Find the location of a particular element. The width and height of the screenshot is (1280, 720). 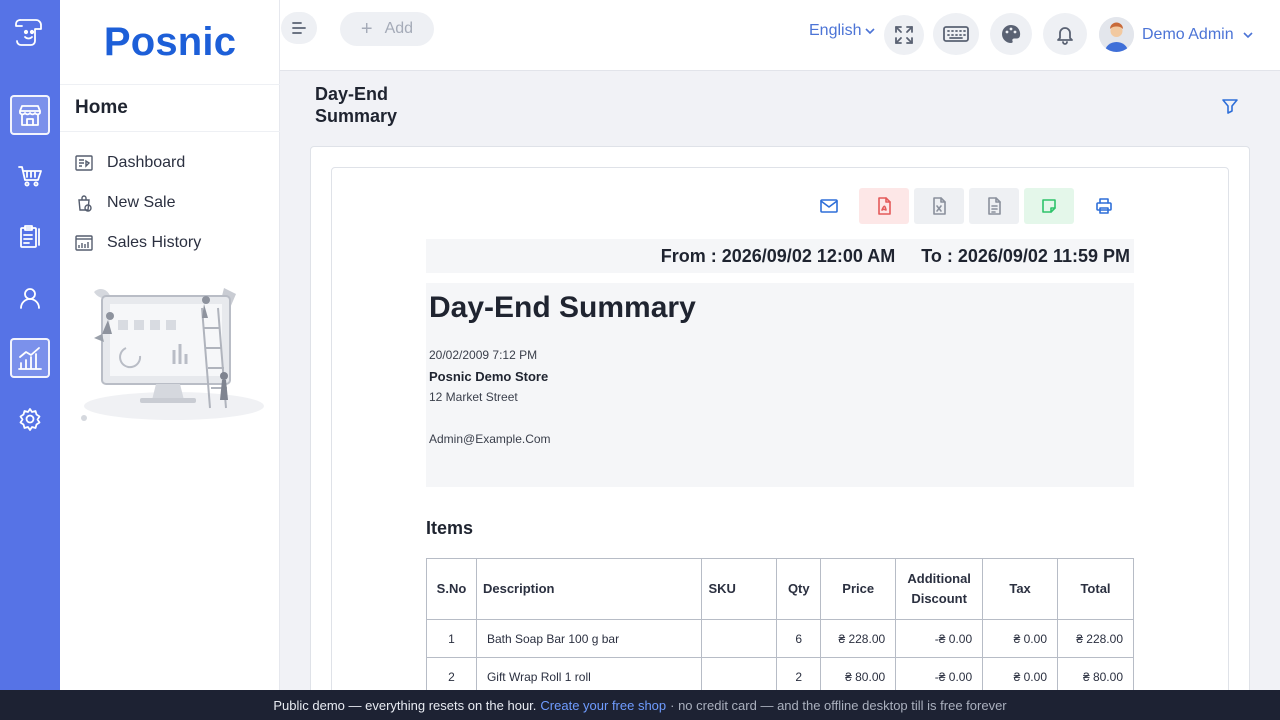

theme-button is located at coordinates (1011, 34).